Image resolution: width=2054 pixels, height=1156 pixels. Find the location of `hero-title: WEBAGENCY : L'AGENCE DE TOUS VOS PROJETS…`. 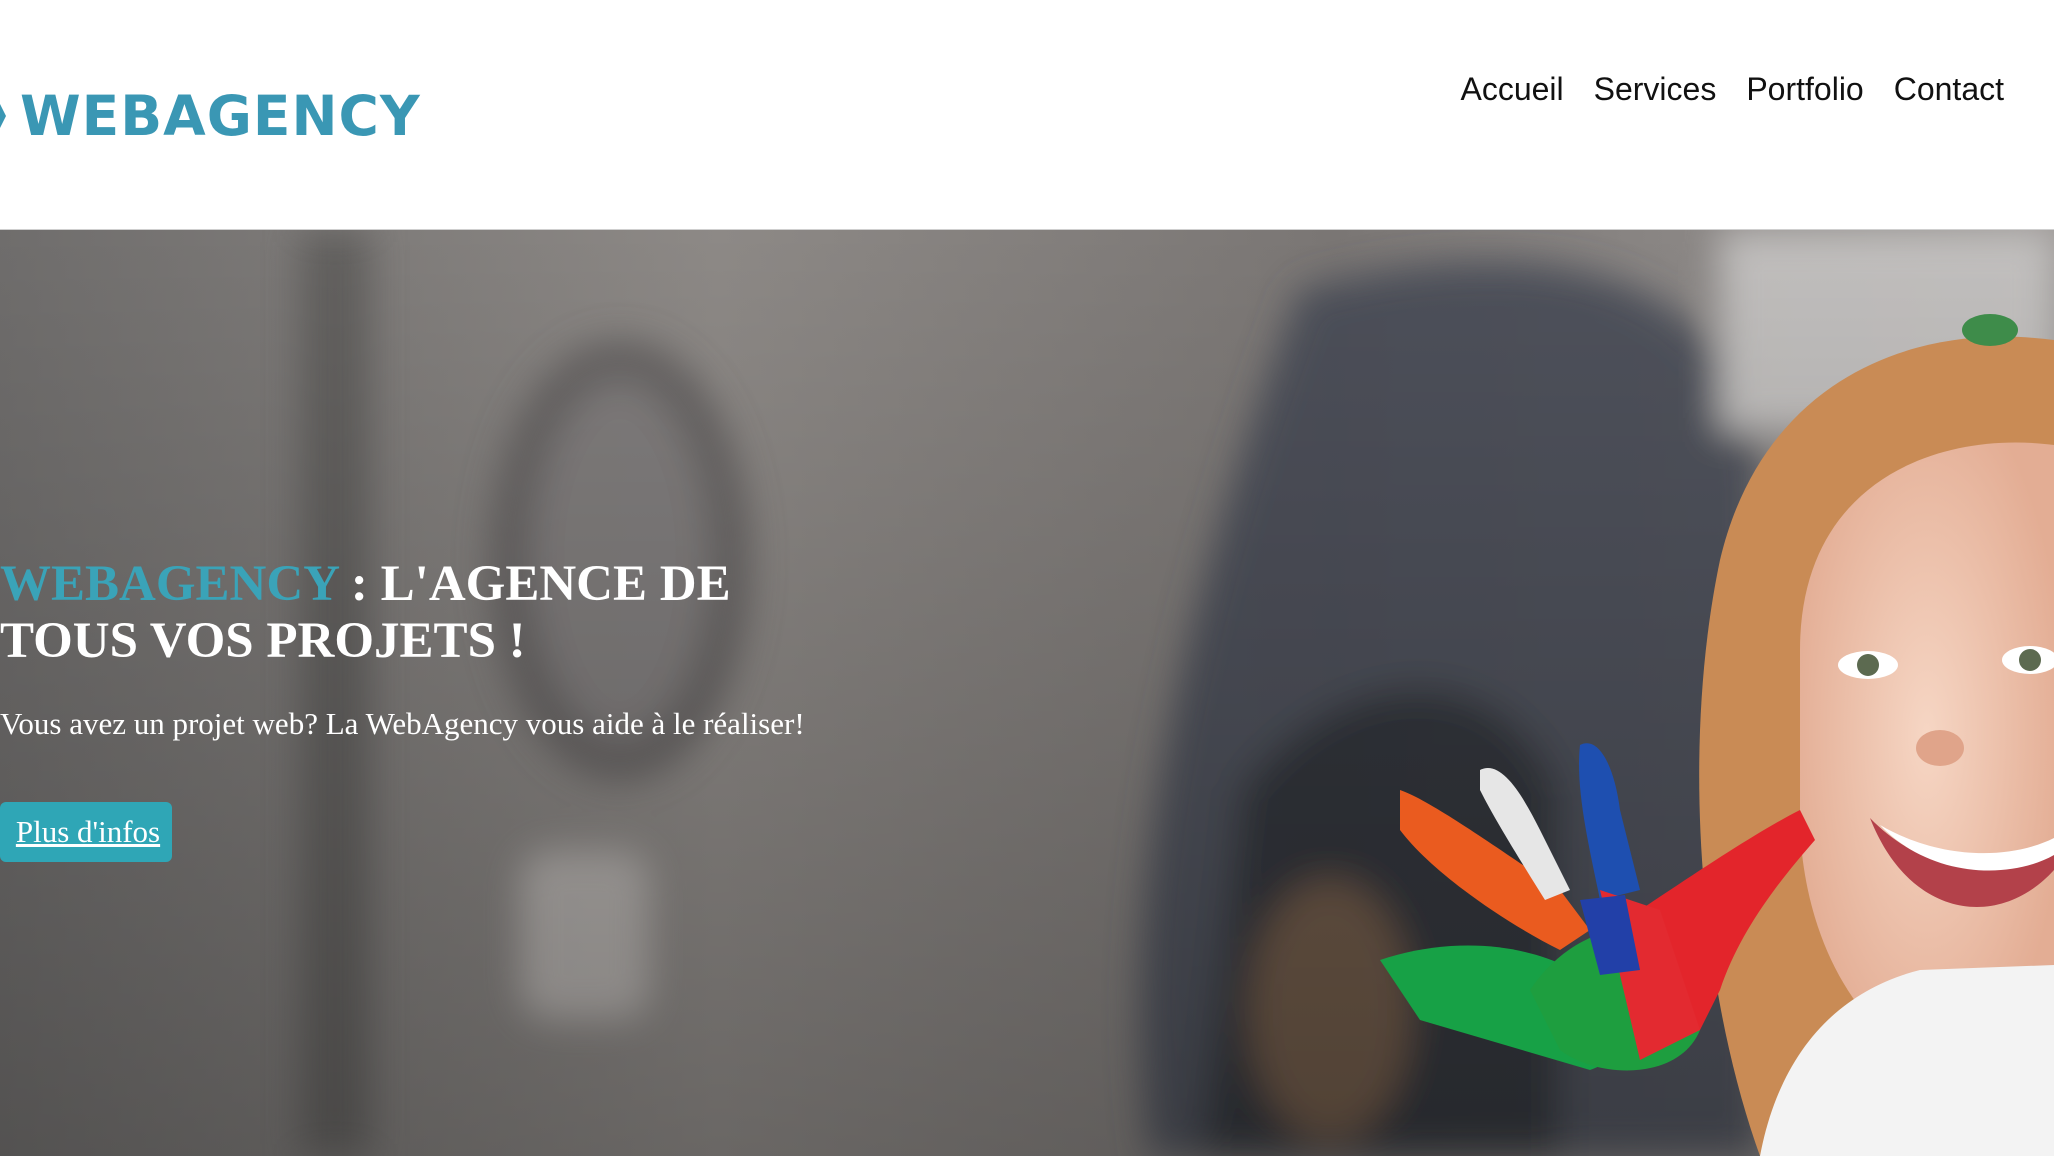

hero-title: WEBAGENCY : L'AGENCE DE TOUS VOS PROJETS… is located at coordinates (435, 613).